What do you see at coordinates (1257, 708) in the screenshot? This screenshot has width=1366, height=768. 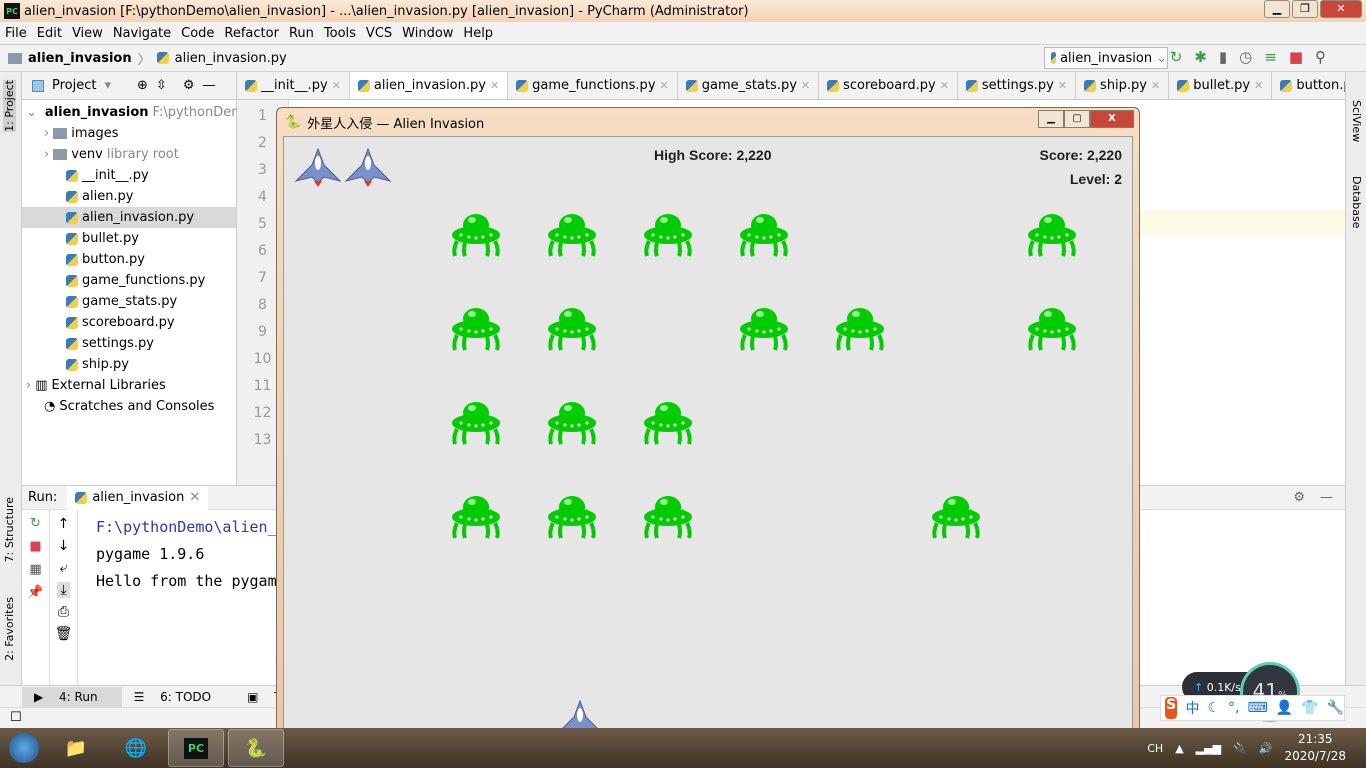 I see `keyboard-icon: ⌨` at bounding box center [1257, 708].